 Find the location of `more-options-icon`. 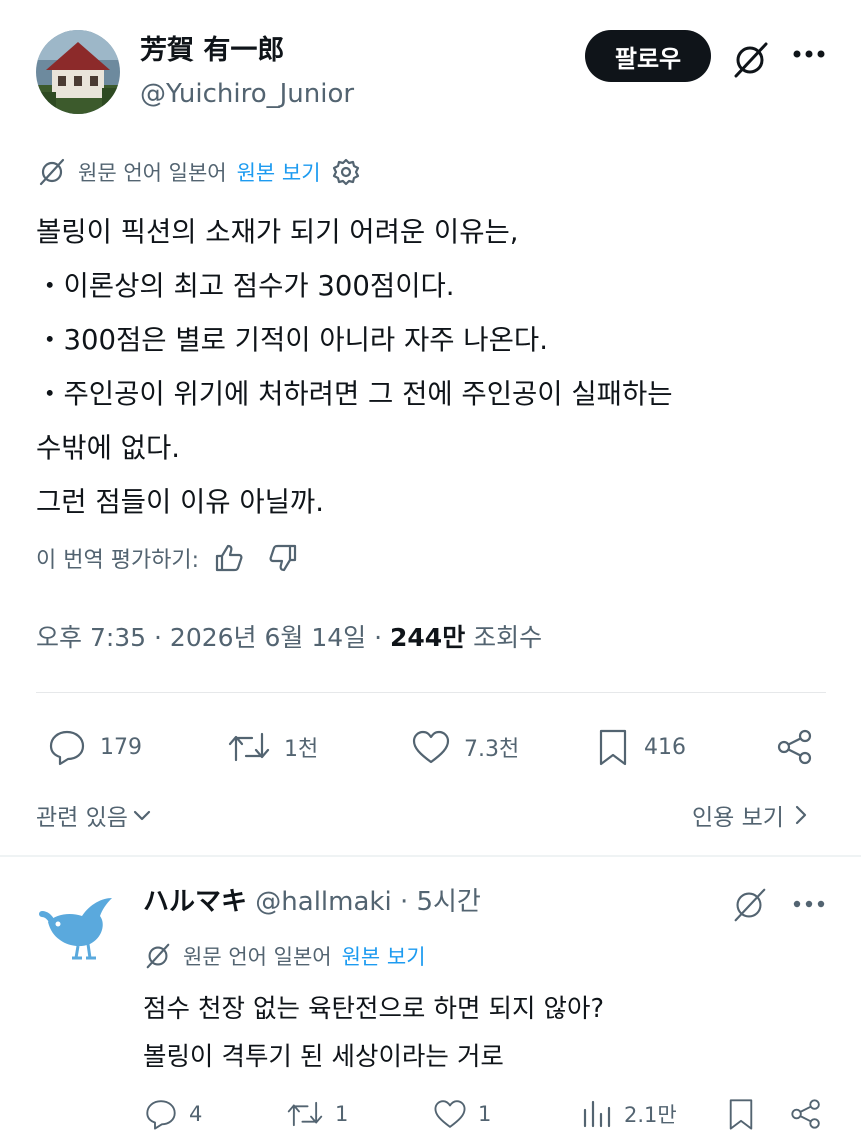

more-options-icon is located at coordinates (809, 54).